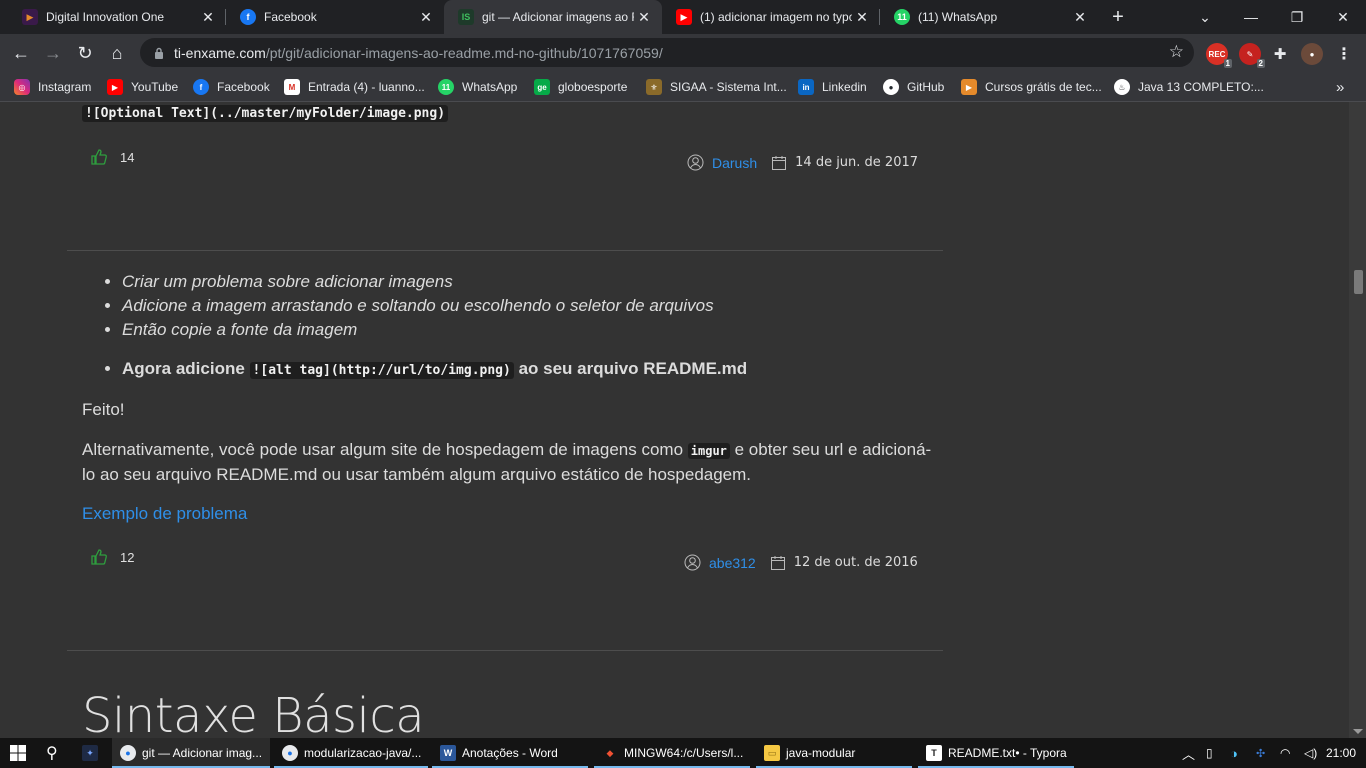 The height and width of the screenshot is (768, 1366). Describe the element at coordinates (989, 17) in the screenshot. I see `tab-whatsapp: 11 (11) WhatsApp ✕` at that location.